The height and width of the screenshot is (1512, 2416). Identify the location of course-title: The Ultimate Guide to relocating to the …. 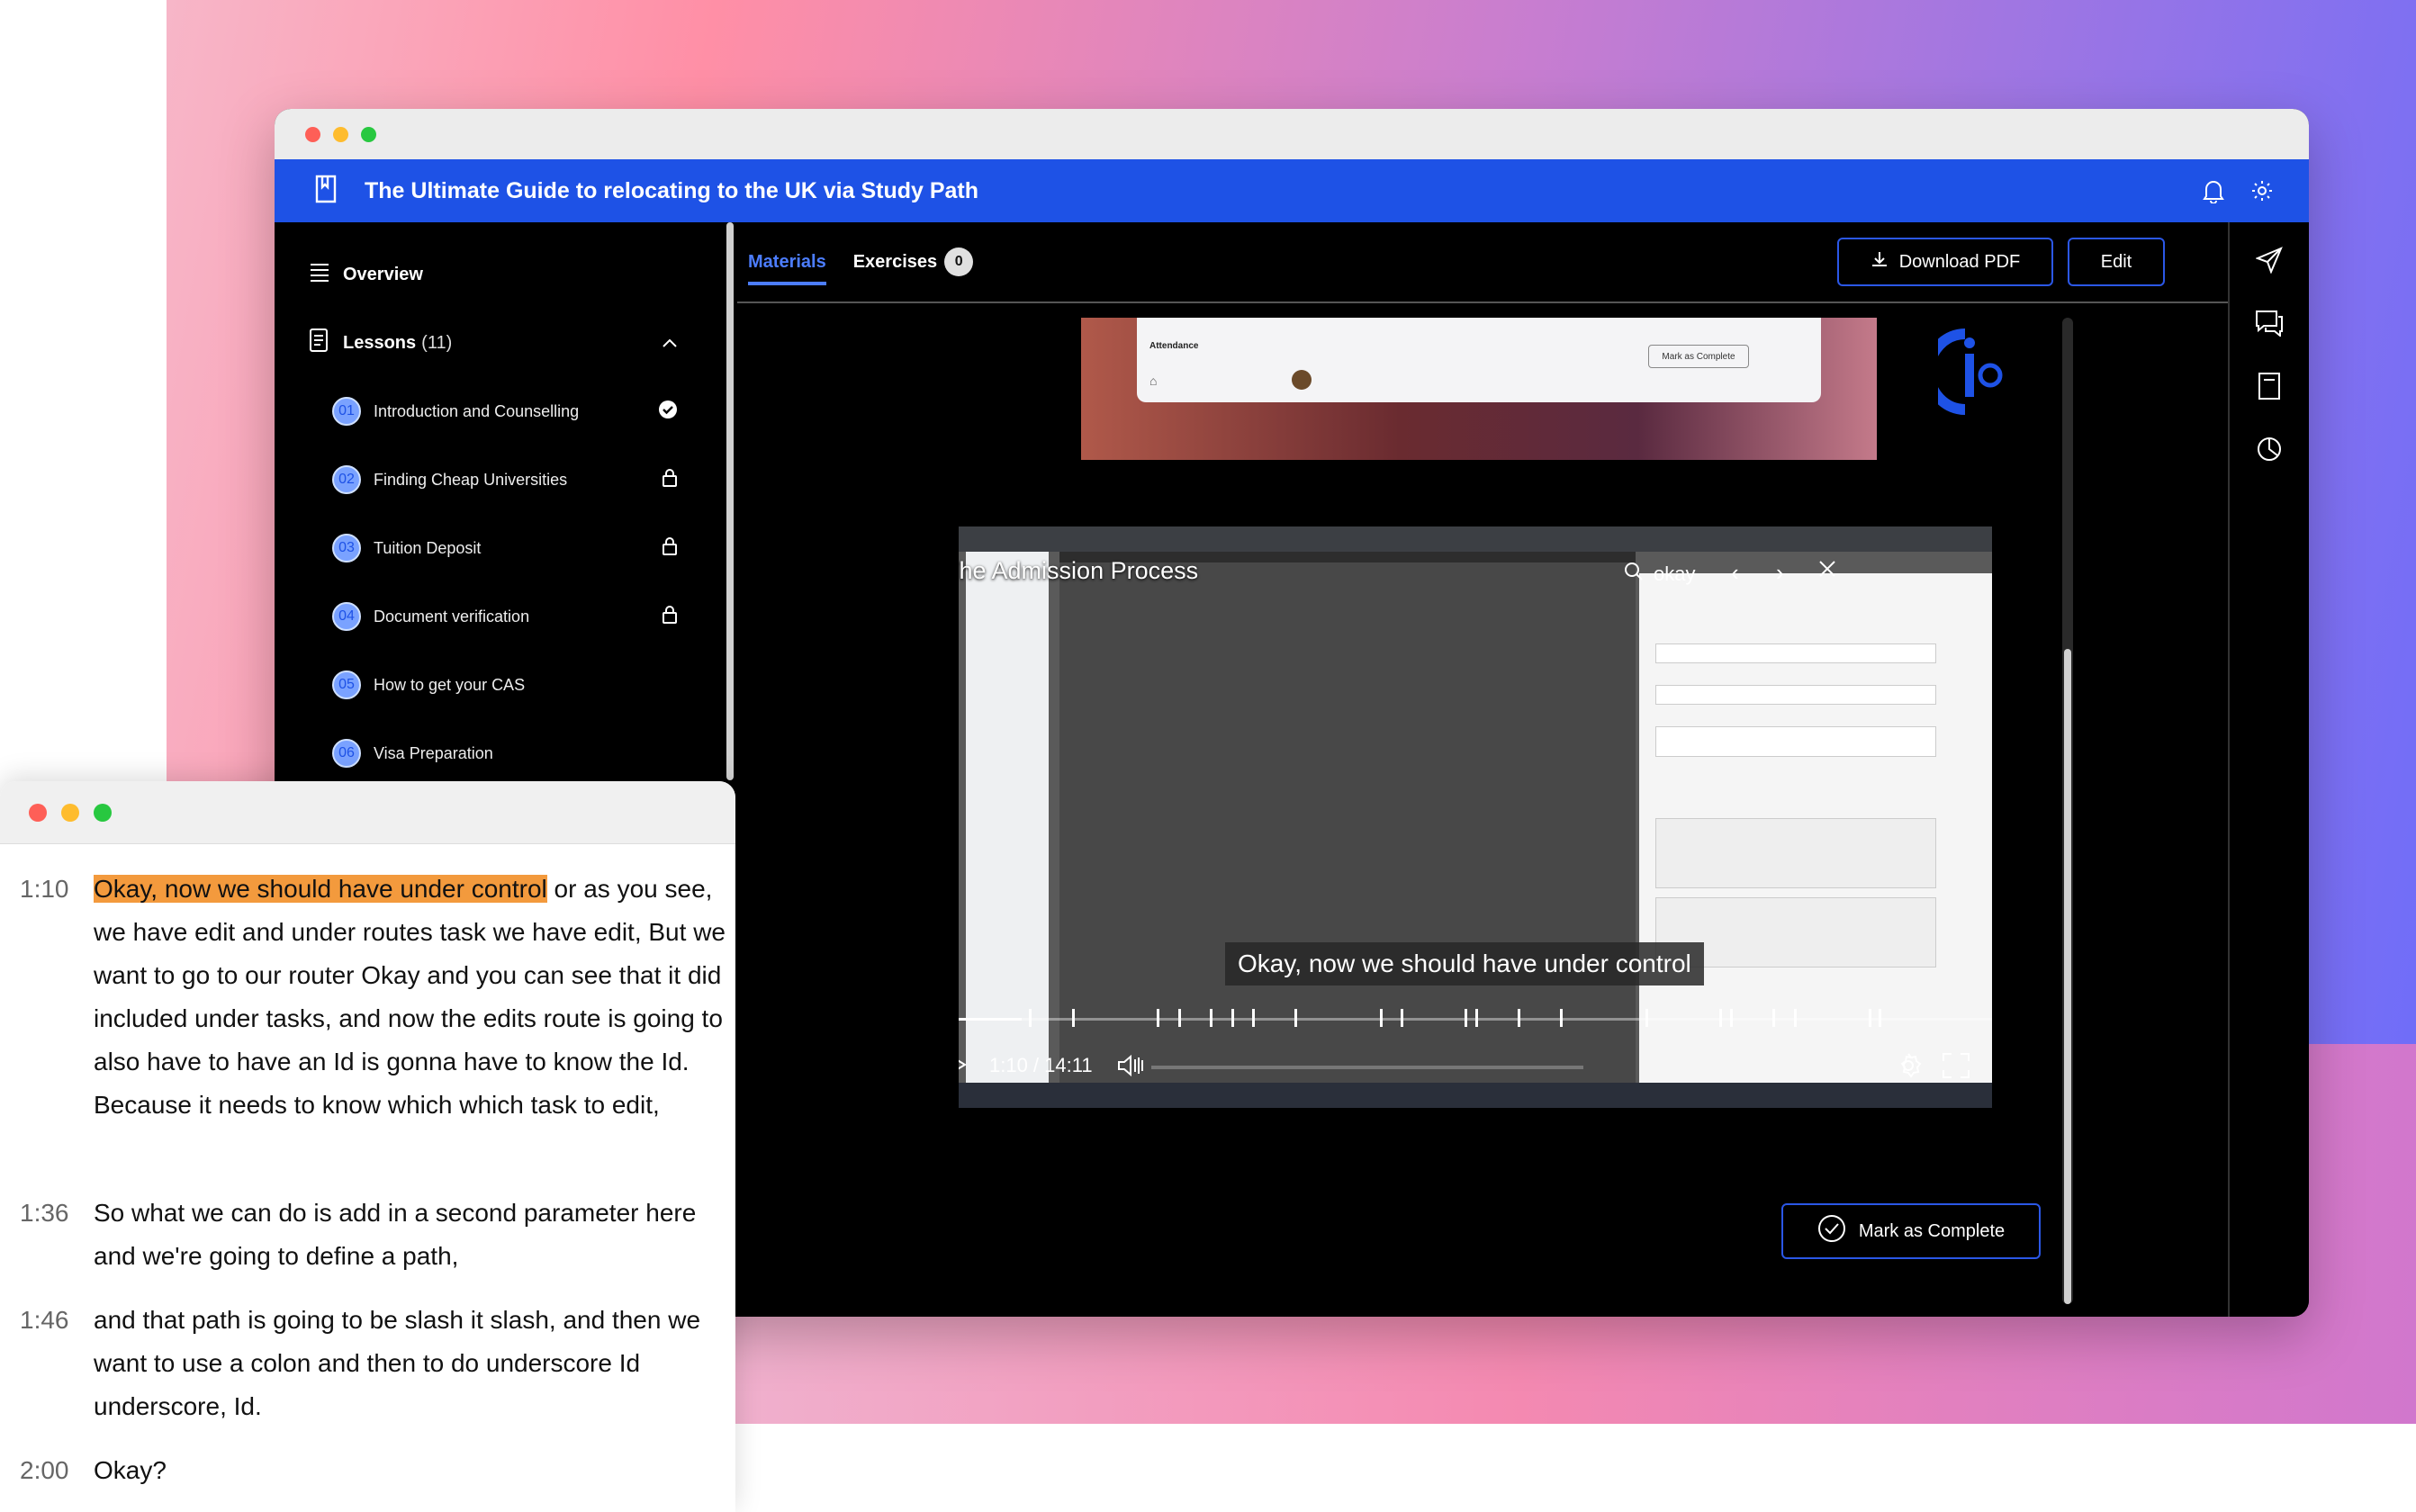
(672, 190).